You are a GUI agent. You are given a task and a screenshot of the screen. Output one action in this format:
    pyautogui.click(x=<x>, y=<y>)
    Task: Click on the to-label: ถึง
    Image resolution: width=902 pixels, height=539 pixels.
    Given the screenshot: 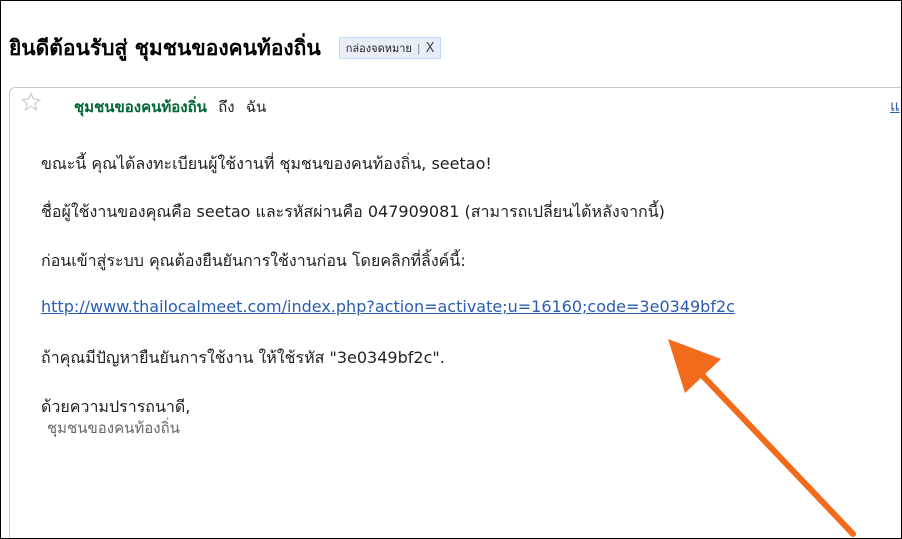 What is the action you would take?
    pyautogui.click(x=226, y=107)
    